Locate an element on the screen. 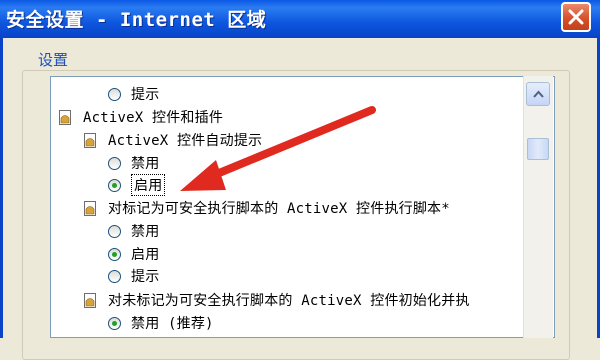 This screenshot has height=360, width=600. red-arrow-annotation is located at coordinates (278, 148).